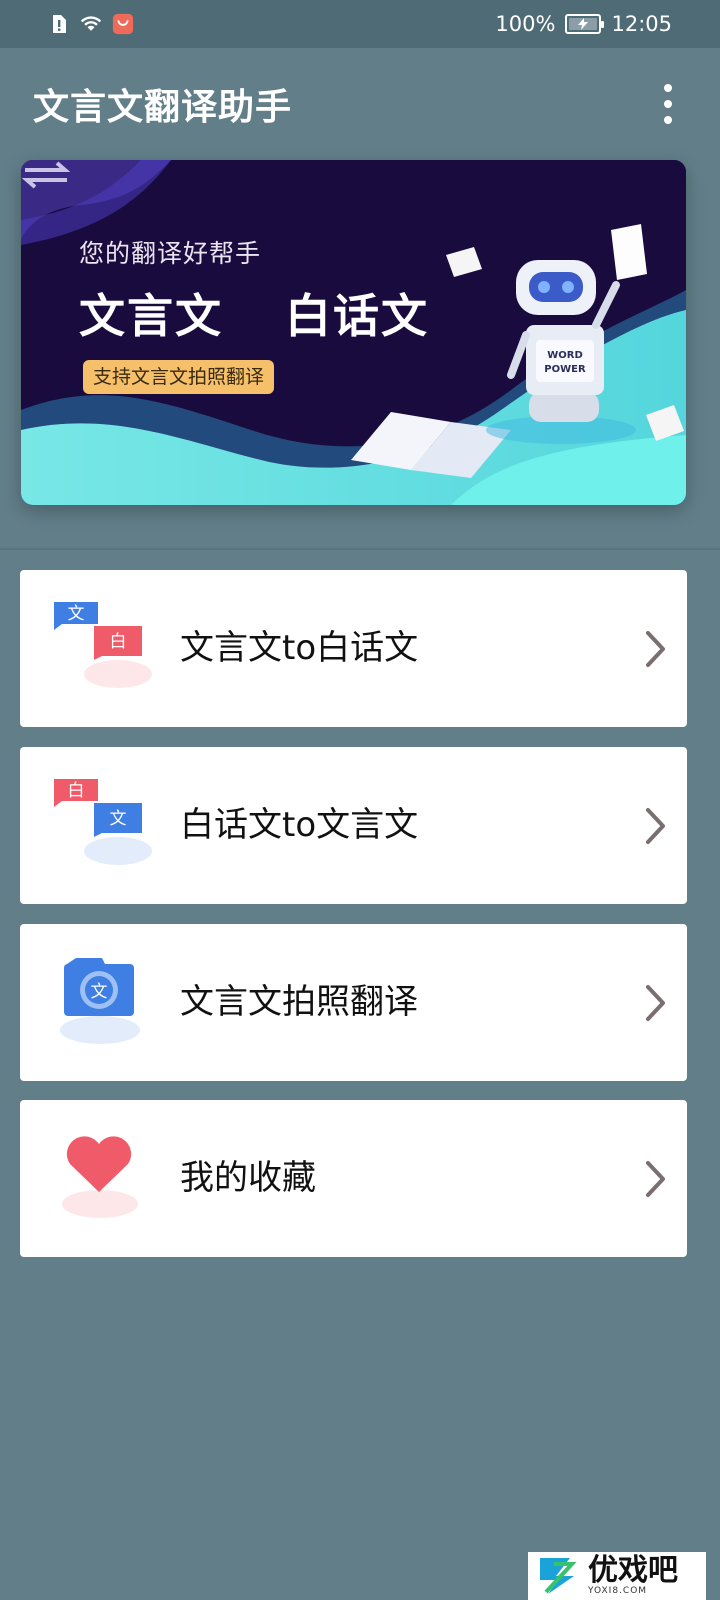 The image size is (720, 1600). What do you see at coordinates (357, 316) in the screenshot?
I see `banner-right-word: 白话文` at bounding box center [357, 316].